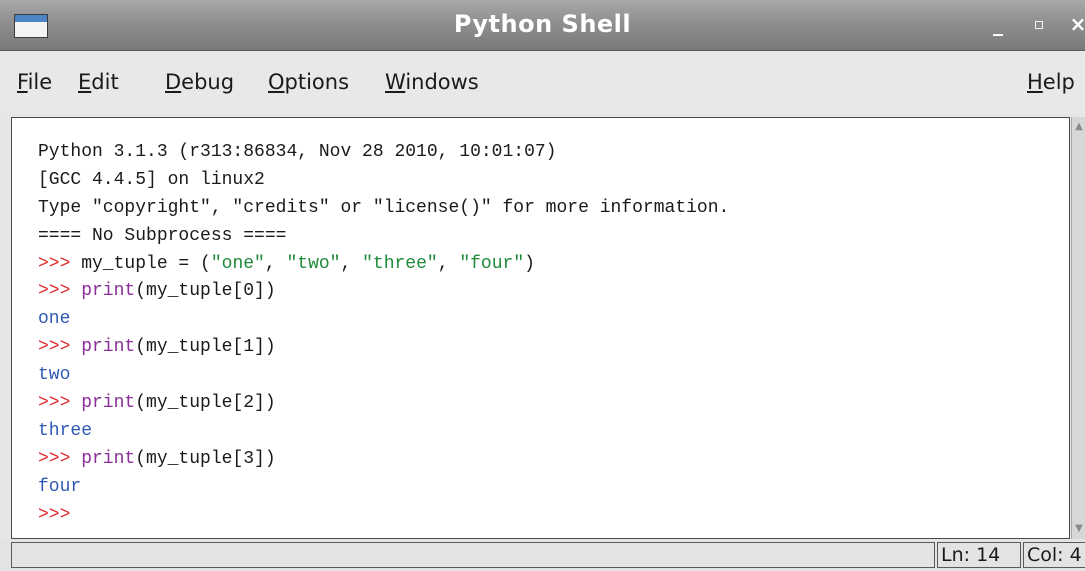  Describe the element at coordinates (65, 431) in the screenshot. I see `output-line: three` at that location.